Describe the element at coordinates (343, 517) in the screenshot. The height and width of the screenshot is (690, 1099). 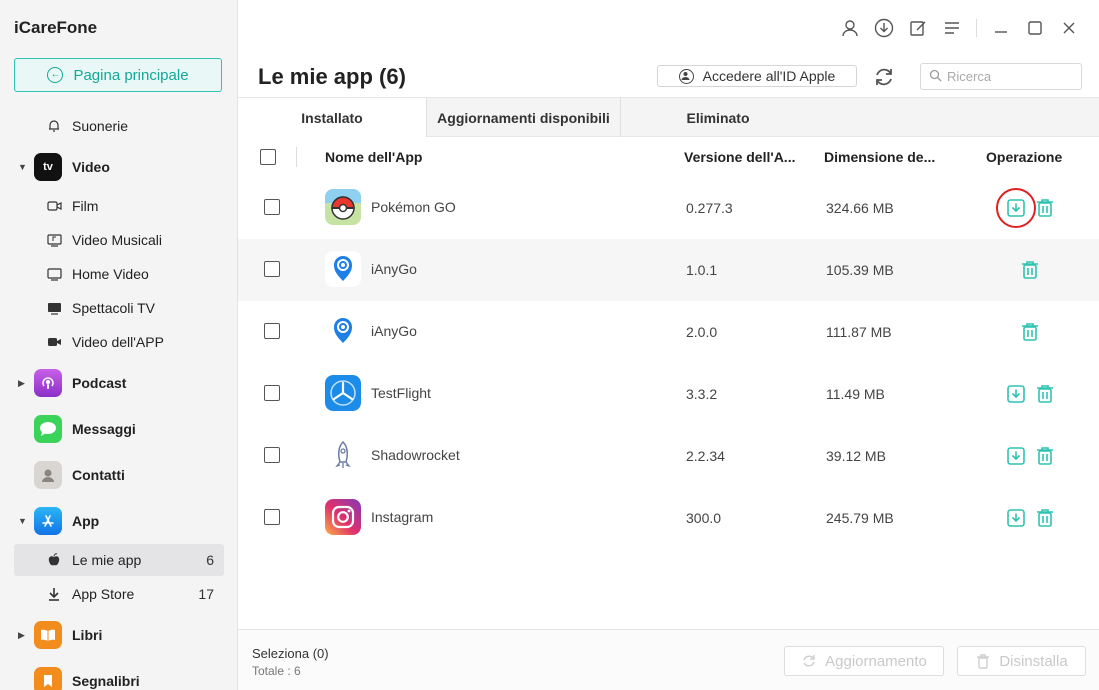
I see `instagram-logo` at that location.